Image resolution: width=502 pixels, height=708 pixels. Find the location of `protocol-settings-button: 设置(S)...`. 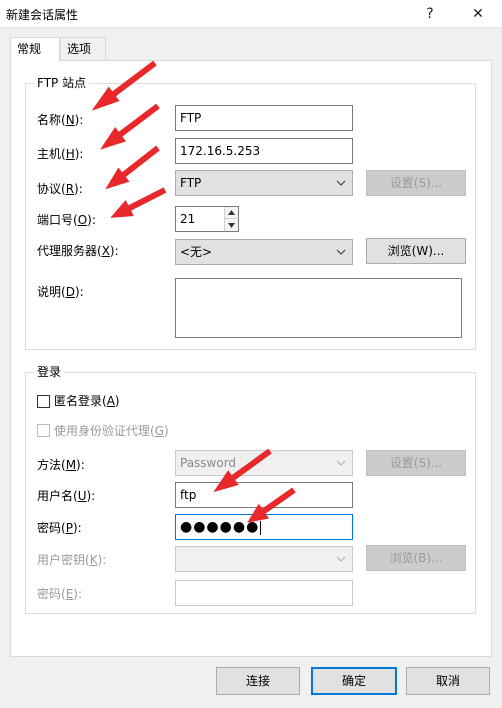

protocol-settings-button: 设置(S)... is located at coordinates (416, 183).